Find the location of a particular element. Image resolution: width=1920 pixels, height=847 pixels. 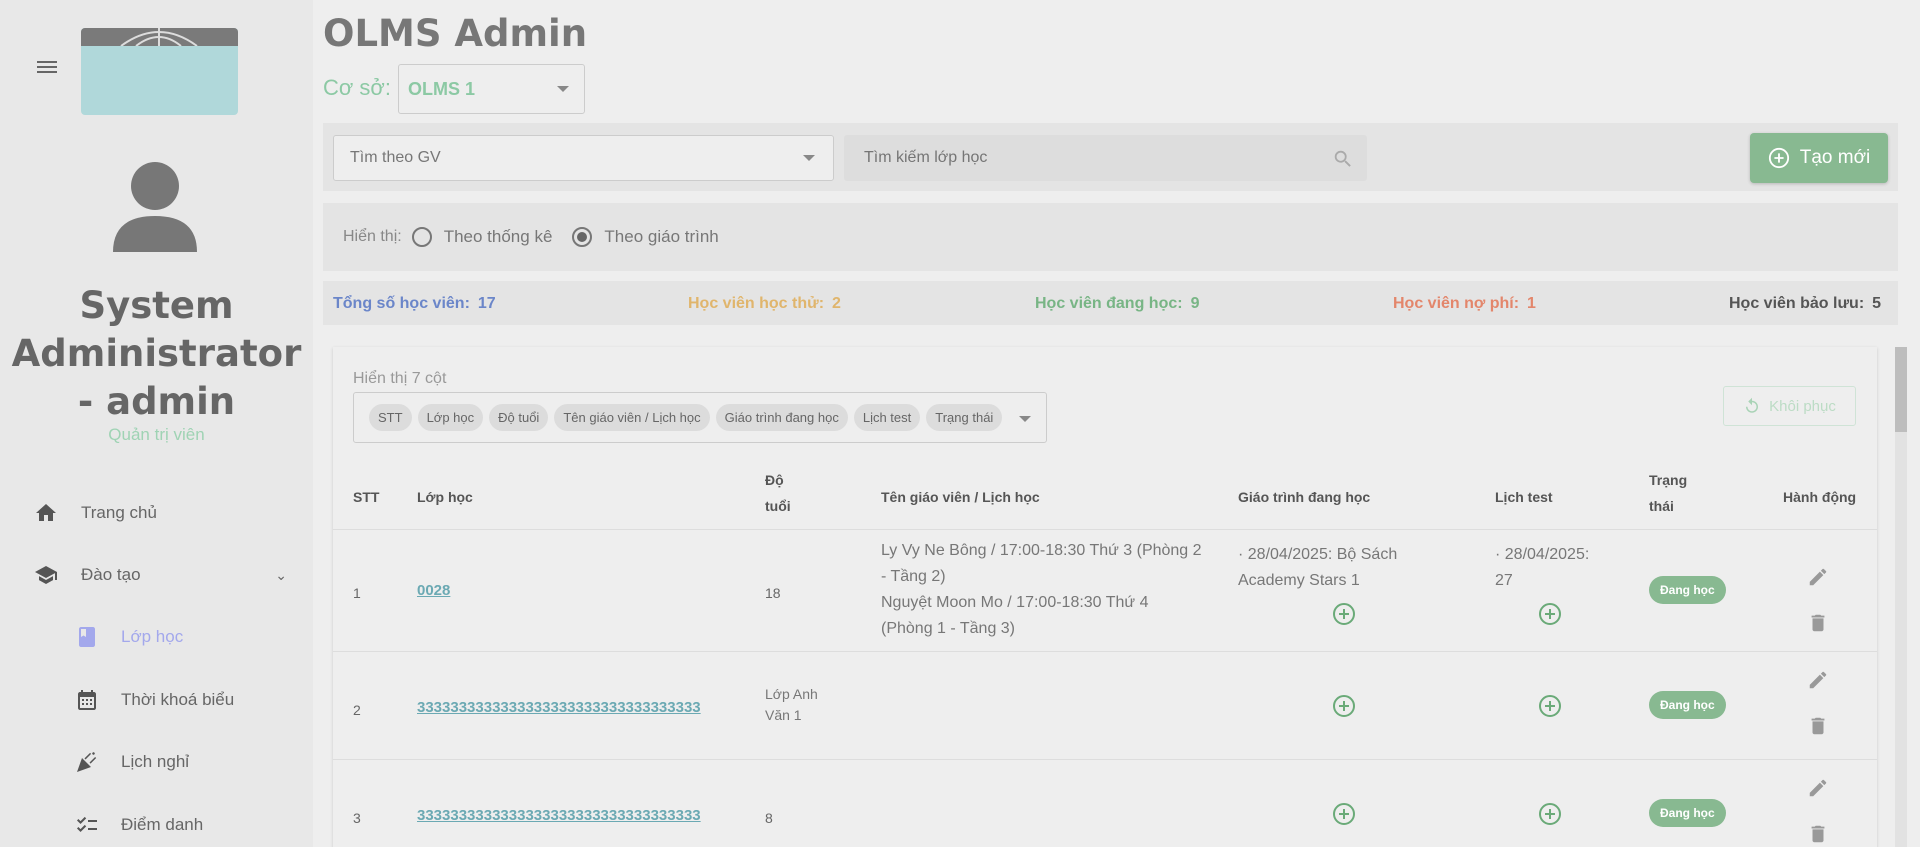

nav-item-classes: Lớp học is located at coordinates (156, 637).